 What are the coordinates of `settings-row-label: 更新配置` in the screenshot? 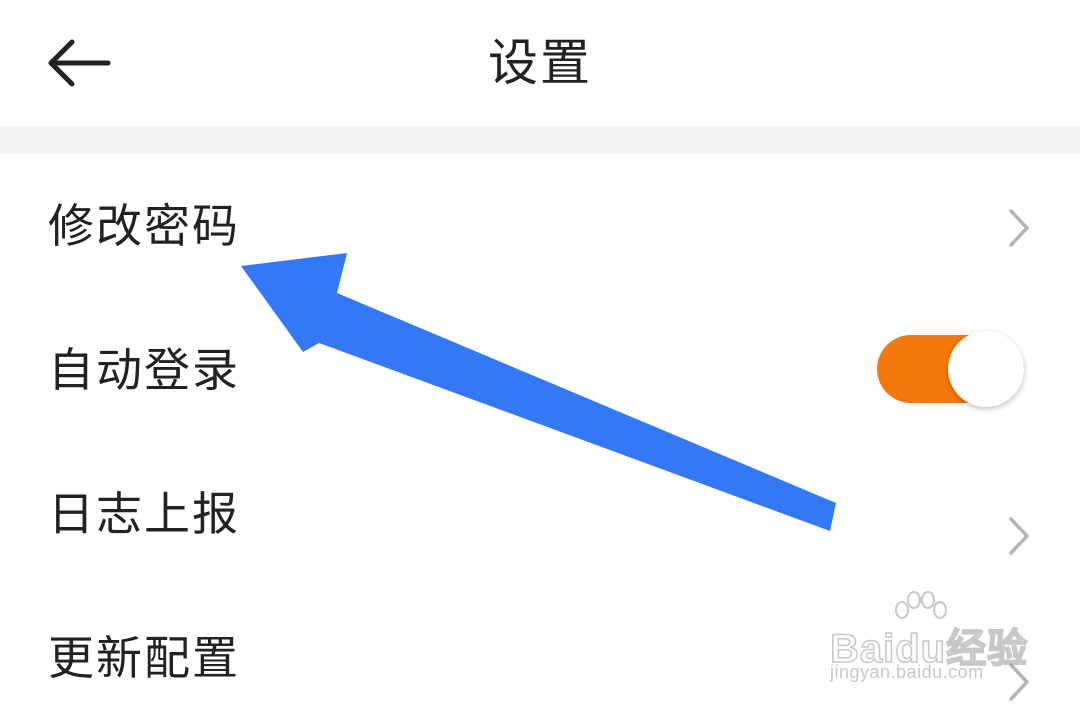 It's located at (144, 658).